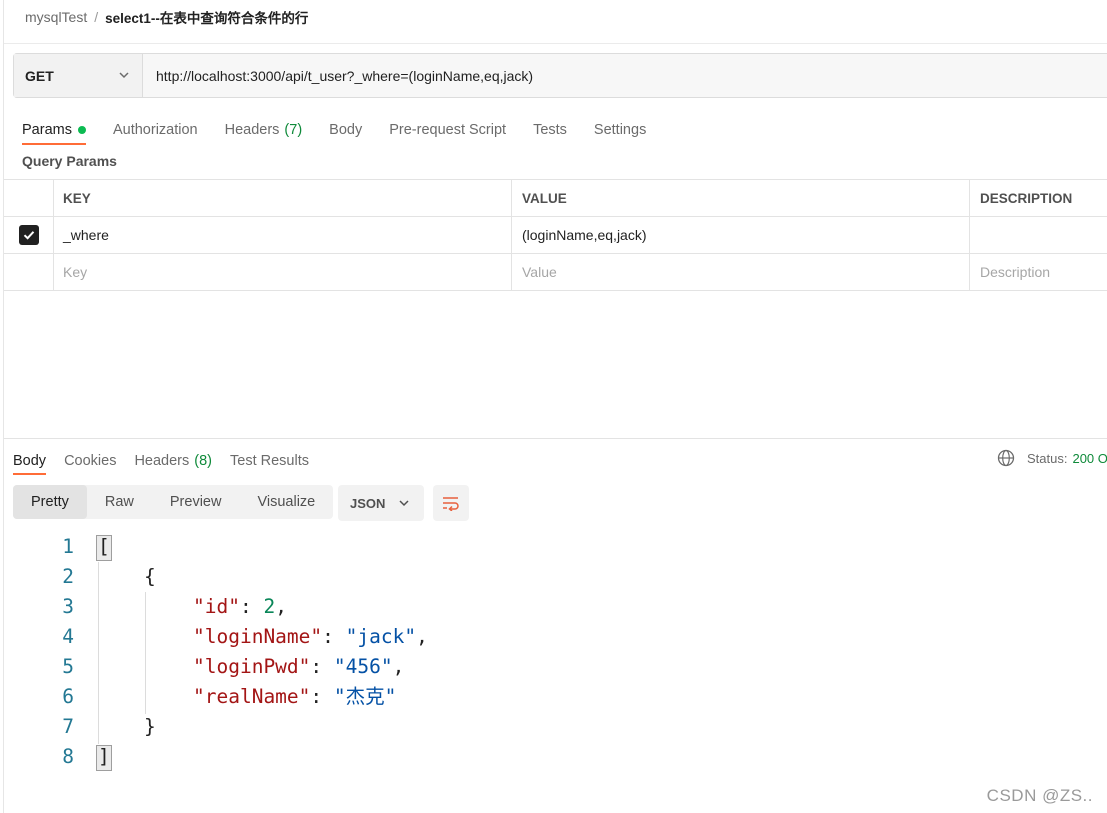  I want to click on response-tab-cookies: Cookies, so click(90, 461).